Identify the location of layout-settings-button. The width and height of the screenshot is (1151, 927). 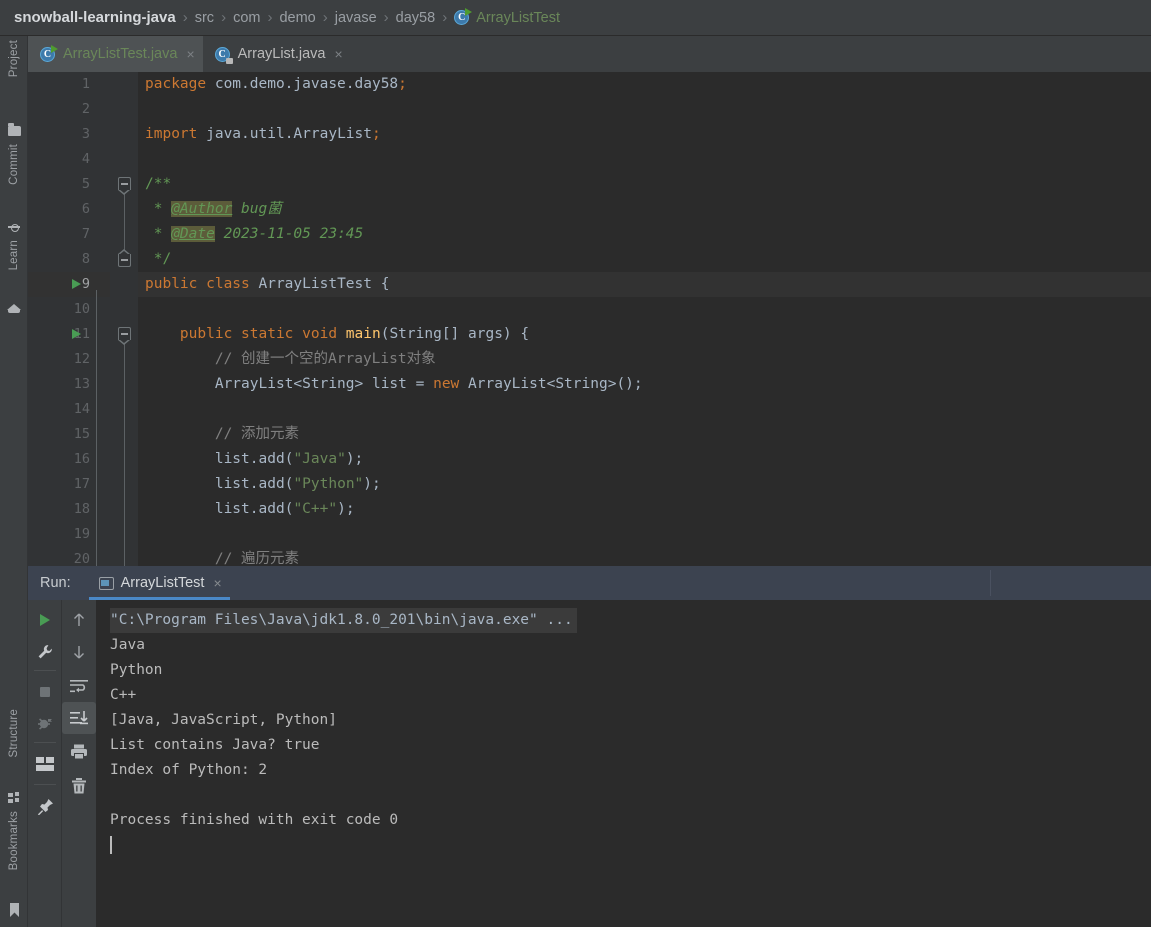
(45, 764).